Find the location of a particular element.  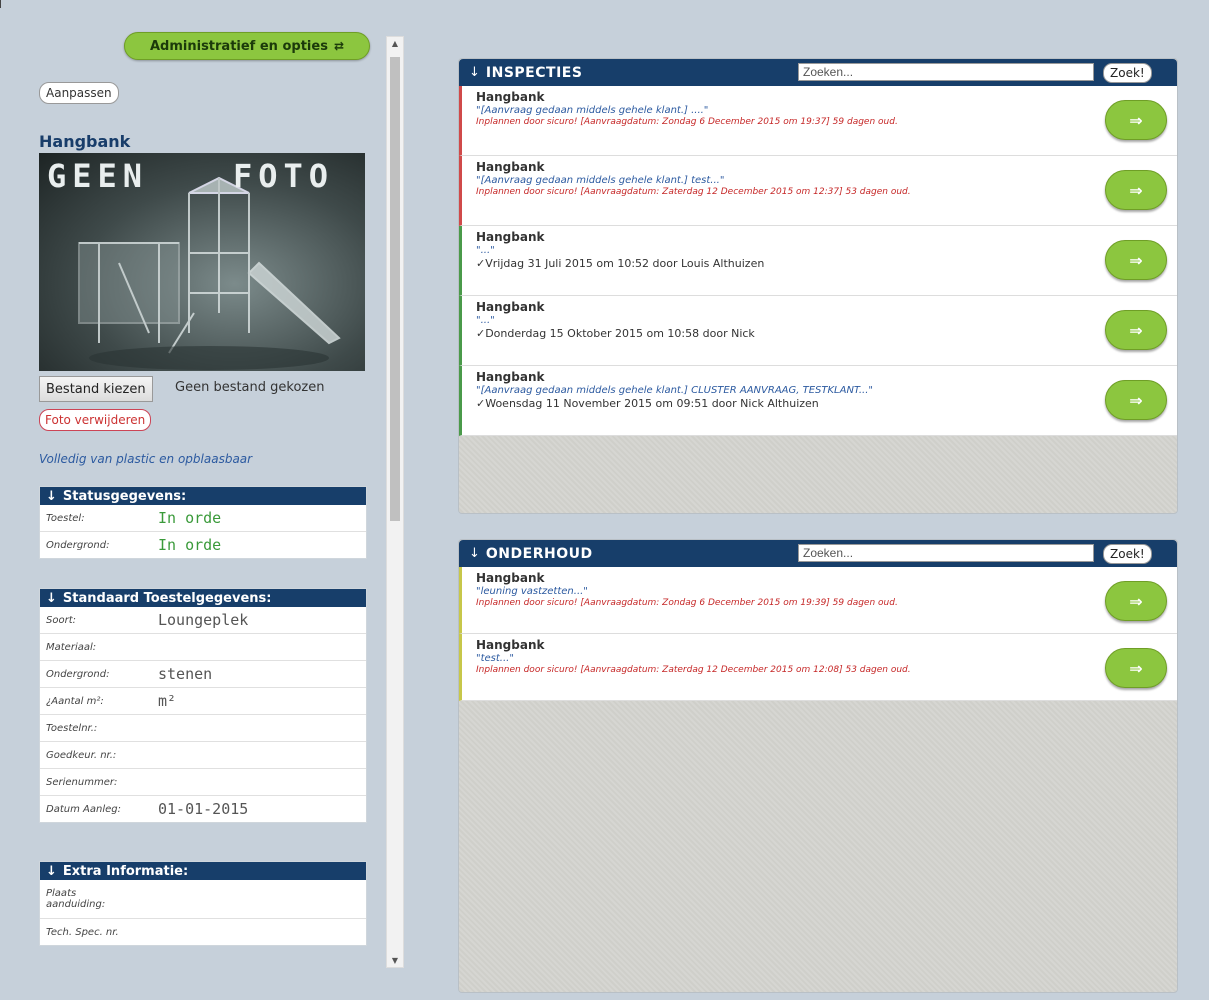

standard-row-value: m² is located at coordinates (167, 701).